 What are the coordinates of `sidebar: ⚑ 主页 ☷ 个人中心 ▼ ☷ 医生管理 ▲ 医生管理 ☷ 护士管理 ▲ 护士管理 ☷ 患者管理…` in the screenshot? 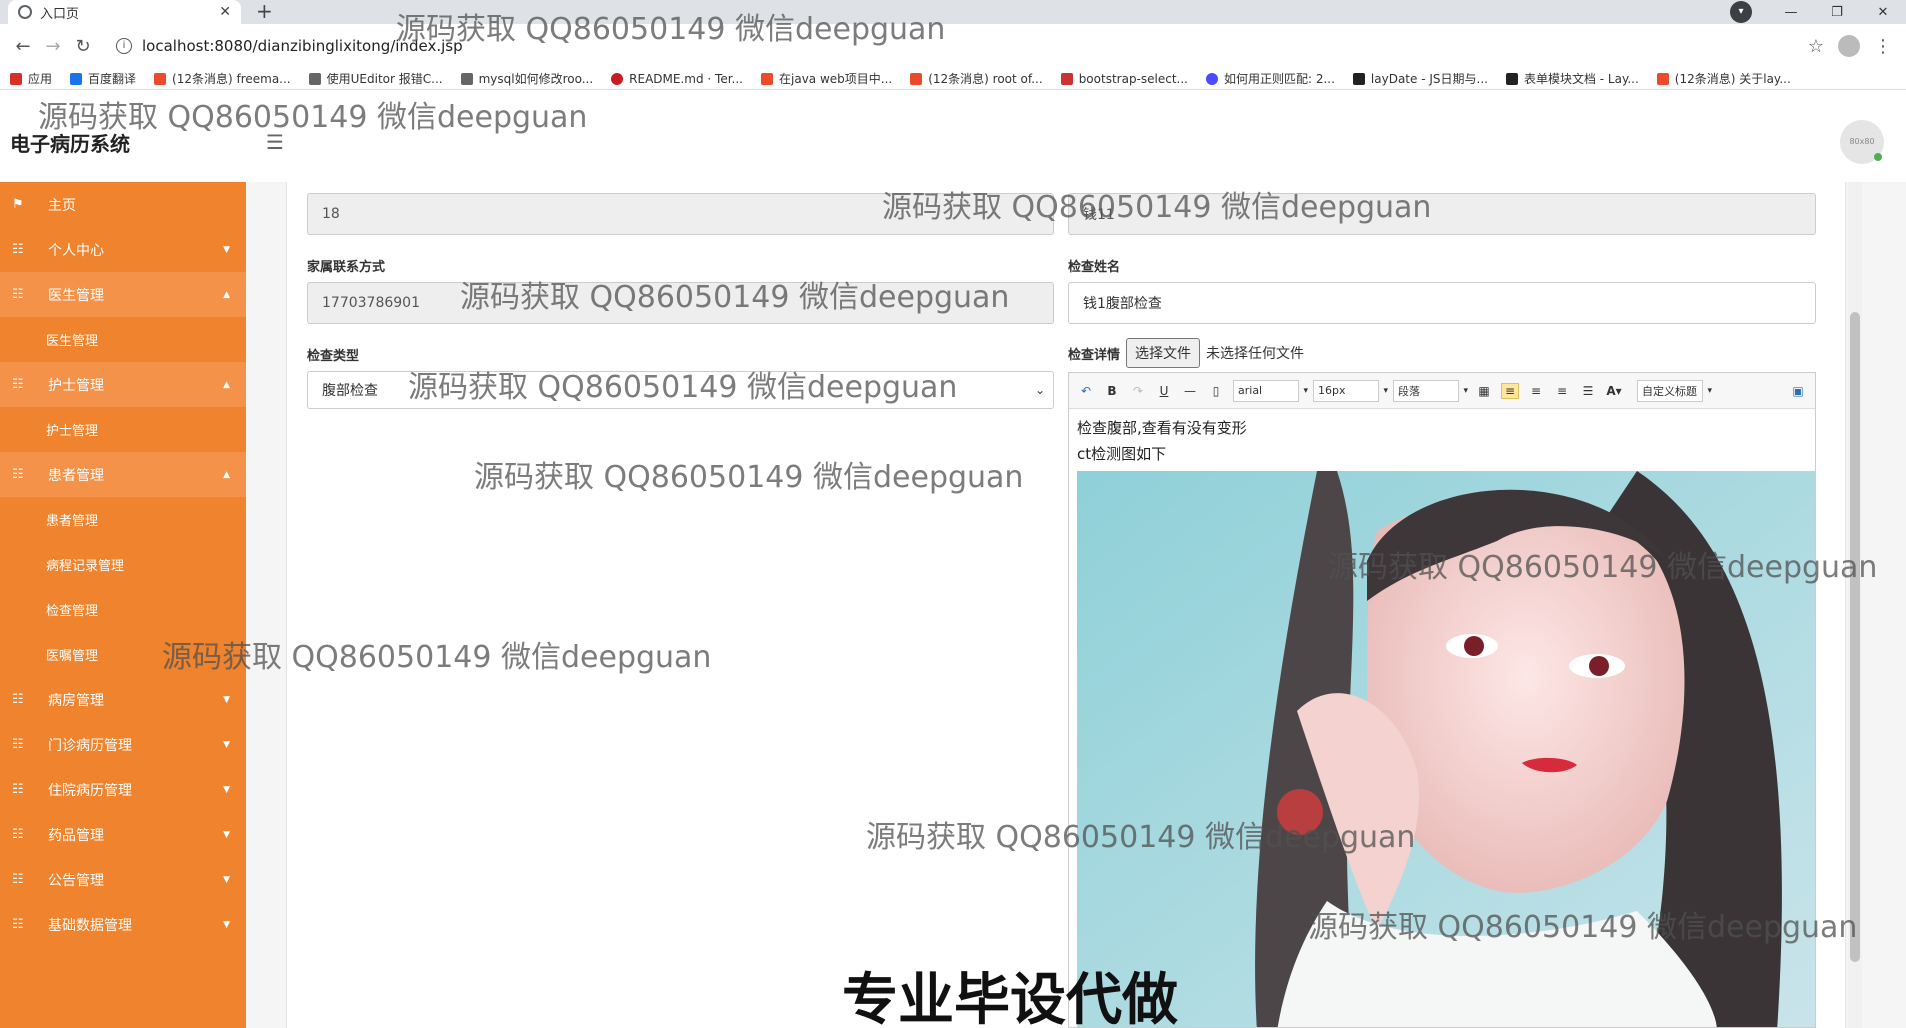 It's located at (123, 605).